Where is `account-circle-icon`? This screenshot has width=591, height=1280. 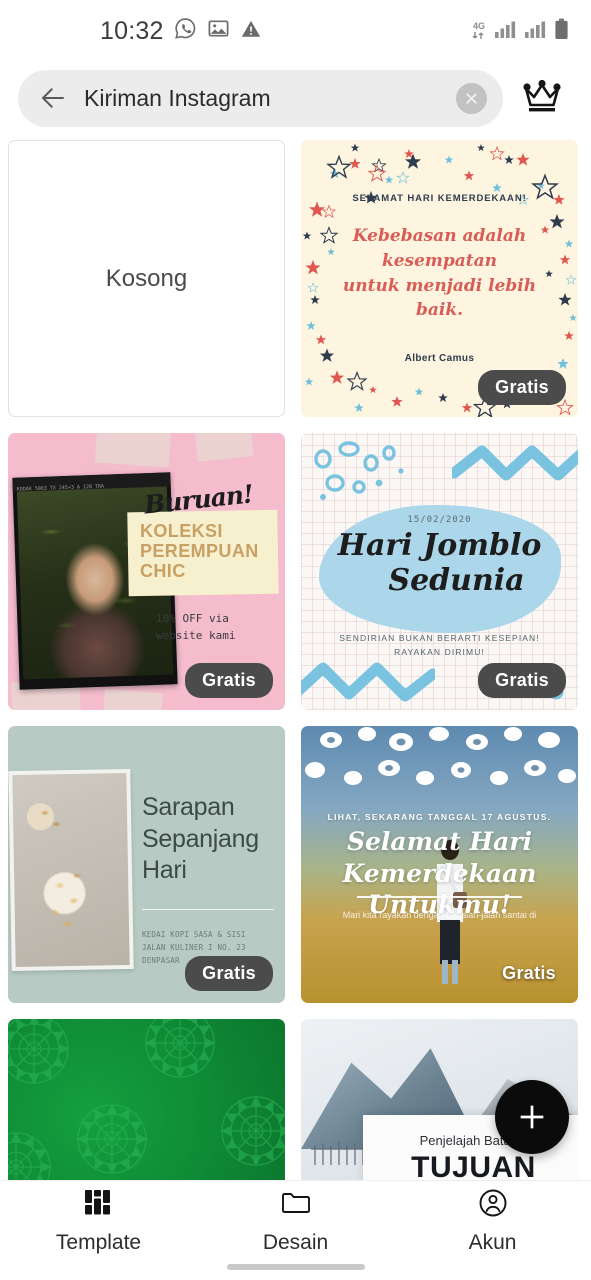
account-circle-icon is located at coordinates (493, 1205).